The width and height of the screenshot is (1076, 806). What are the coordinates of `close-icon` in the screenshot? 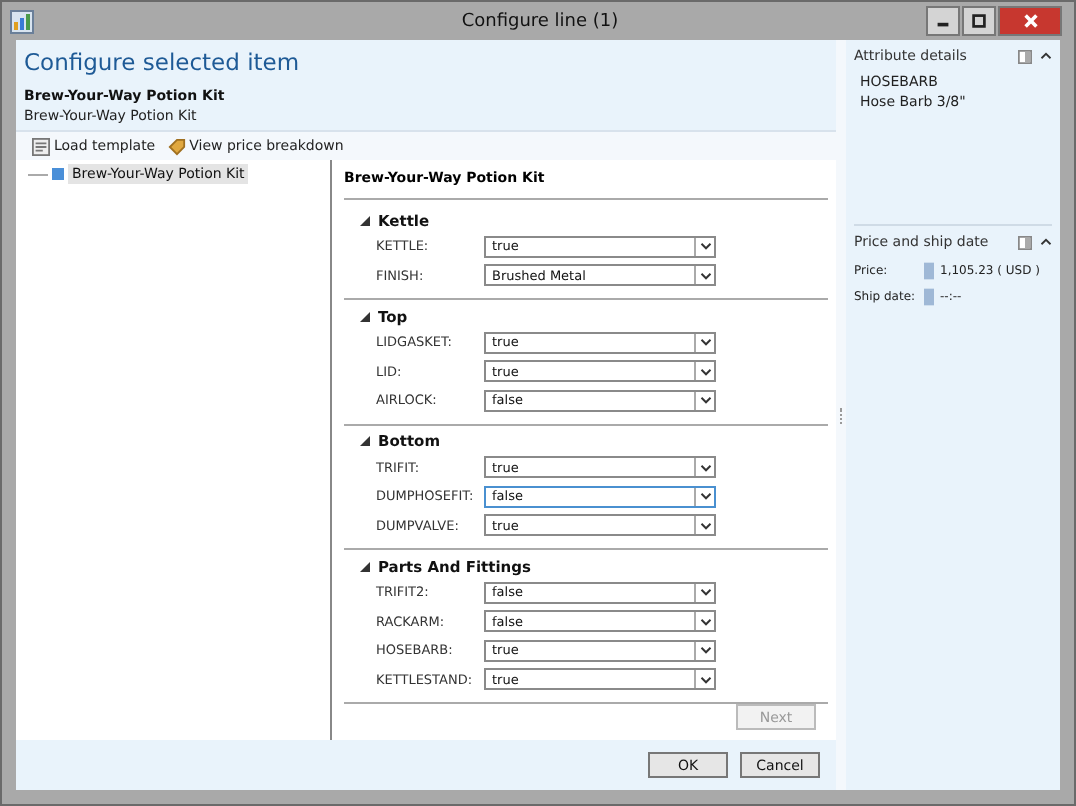 It's located at (1030, 21).